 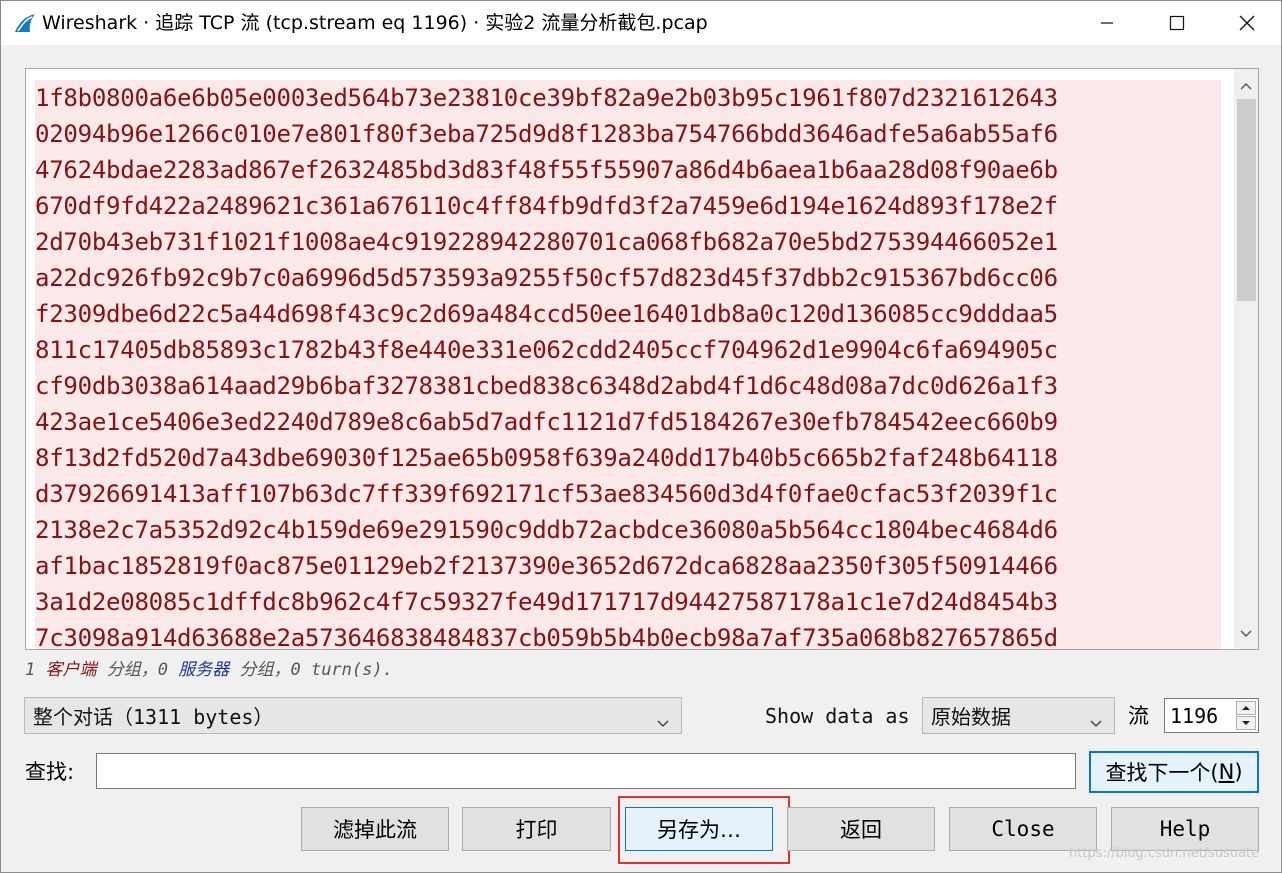 I want to click on spin-down-icon, so click(x=1246, y=723).